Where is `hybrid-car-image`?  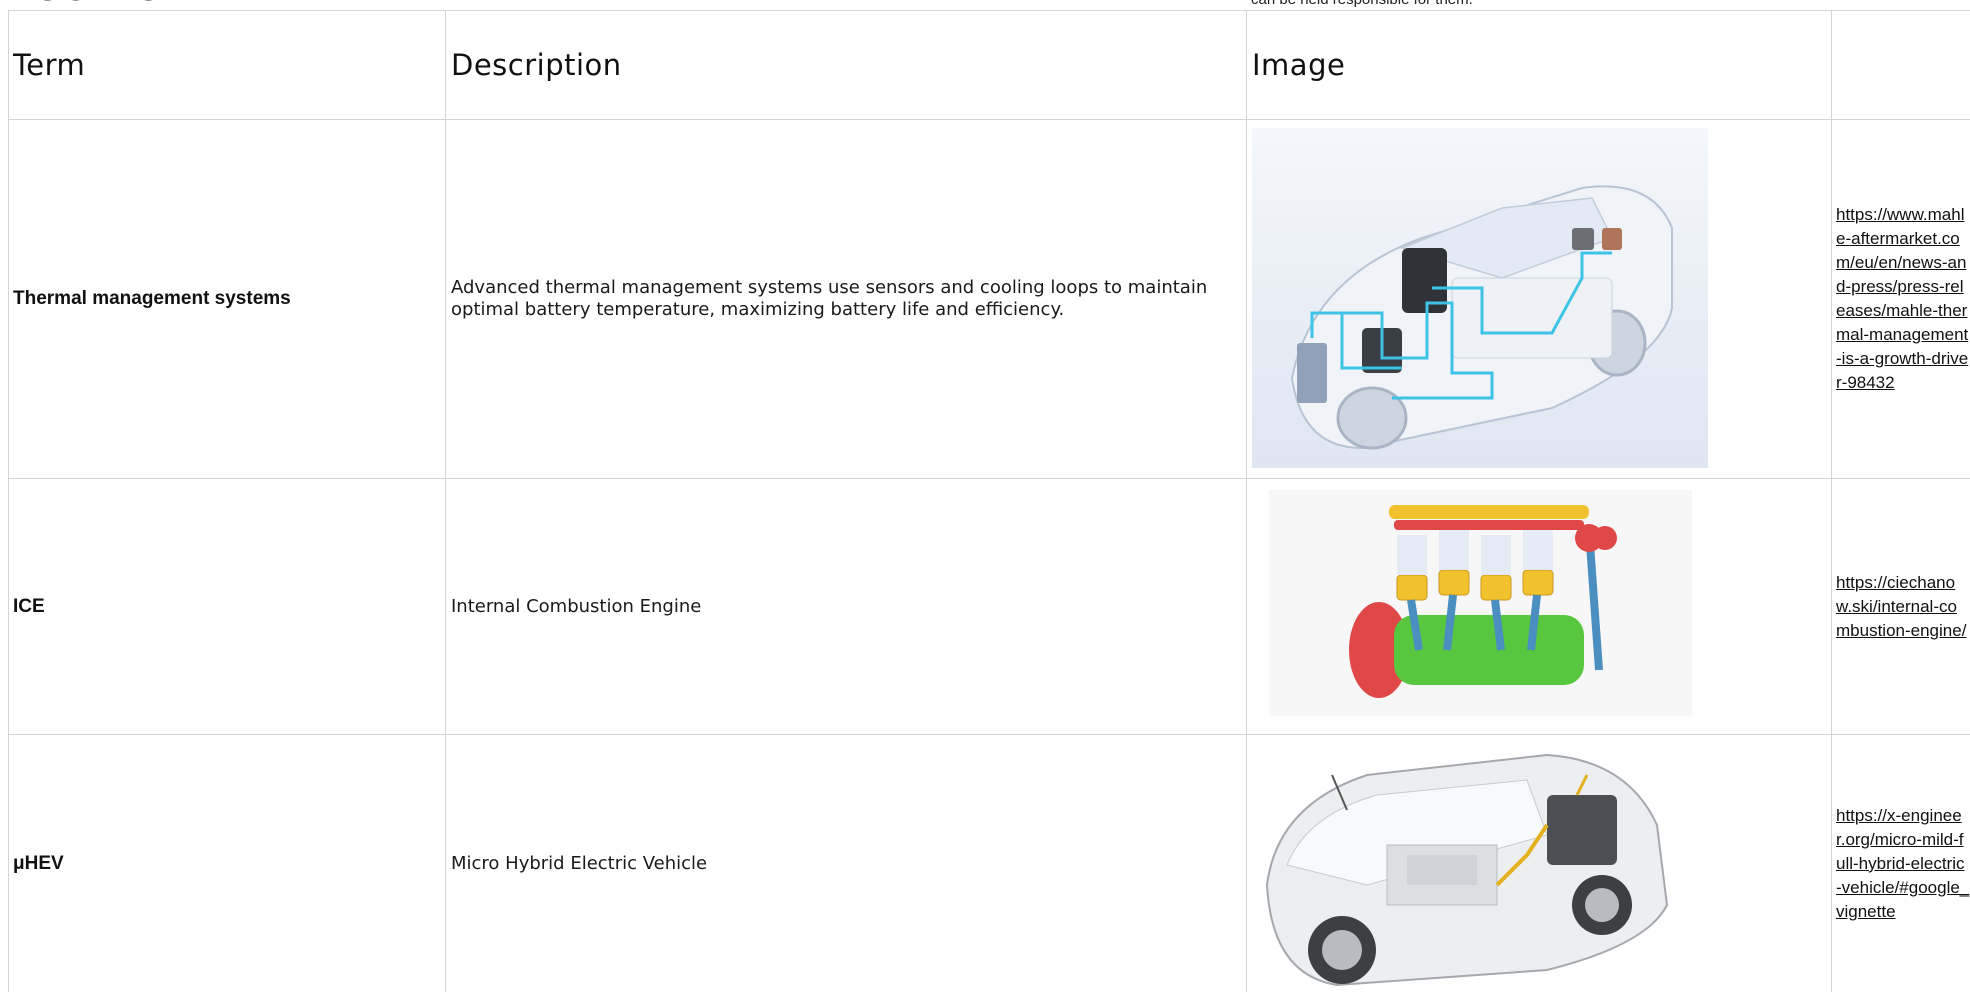 hybrid-car-image is located at coordinates (1463, 863).